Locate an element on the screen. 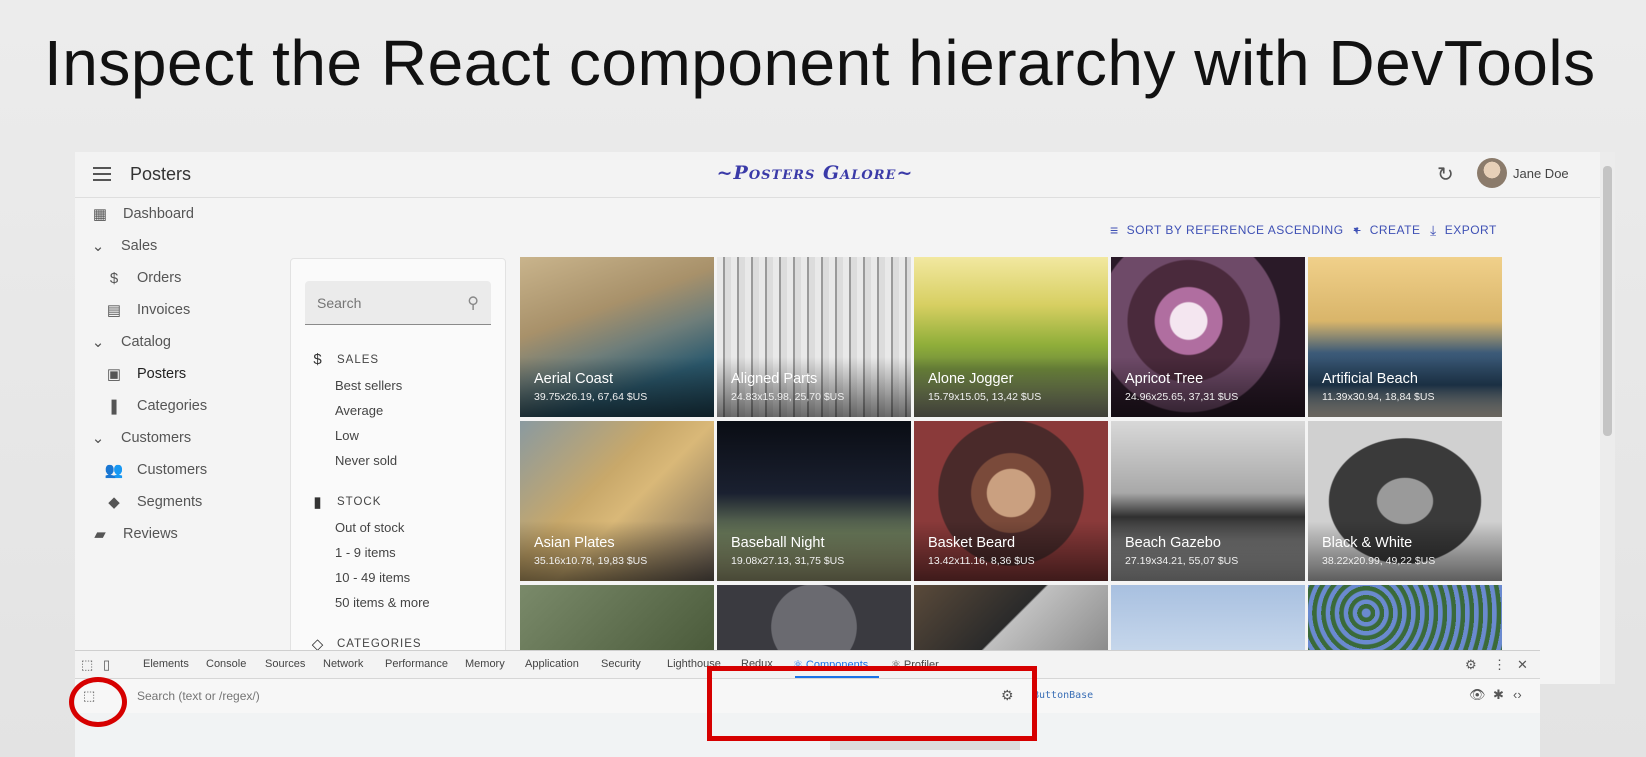  bug-icon: ✱ is located at coordinates (1498, 695).